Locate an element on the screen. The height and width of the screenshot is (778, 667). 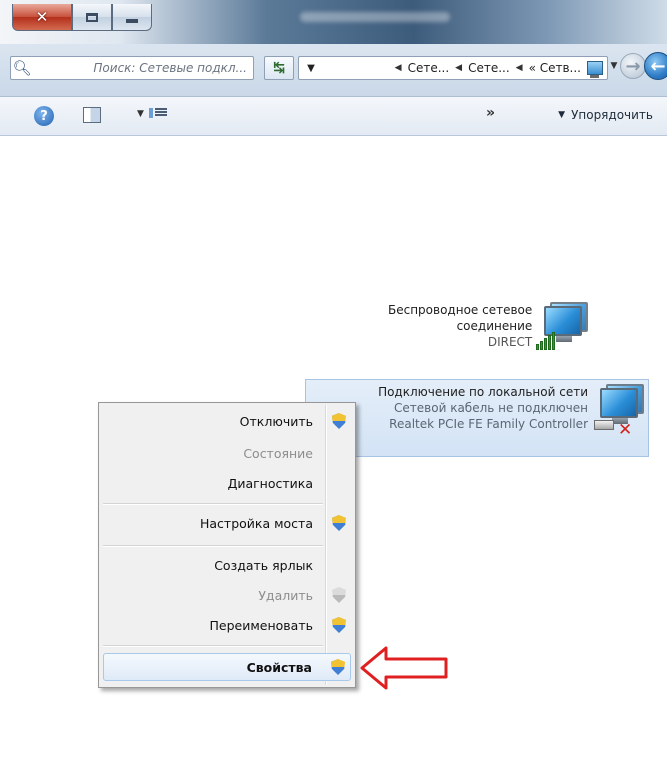
forward-arrow-icon: → is located at coordinates (633, 66).